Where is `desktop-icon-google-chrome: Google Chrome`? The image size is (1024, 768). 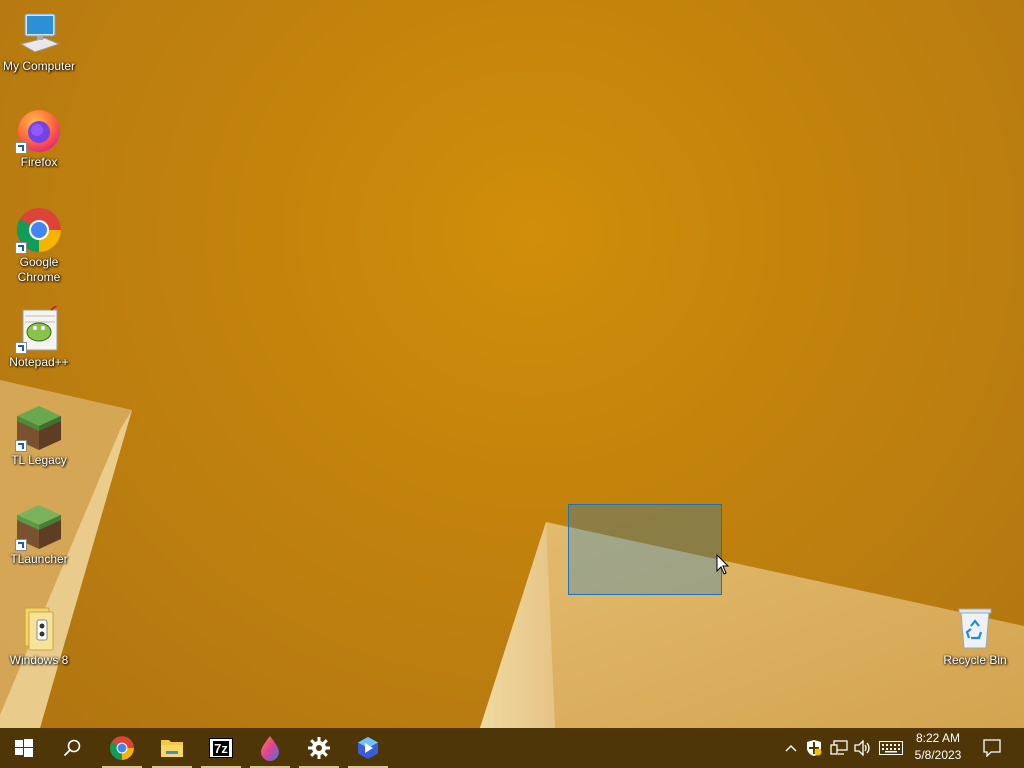
desktop-icon-google-chrome: Google Chrome is located at coordinates (39, 245).